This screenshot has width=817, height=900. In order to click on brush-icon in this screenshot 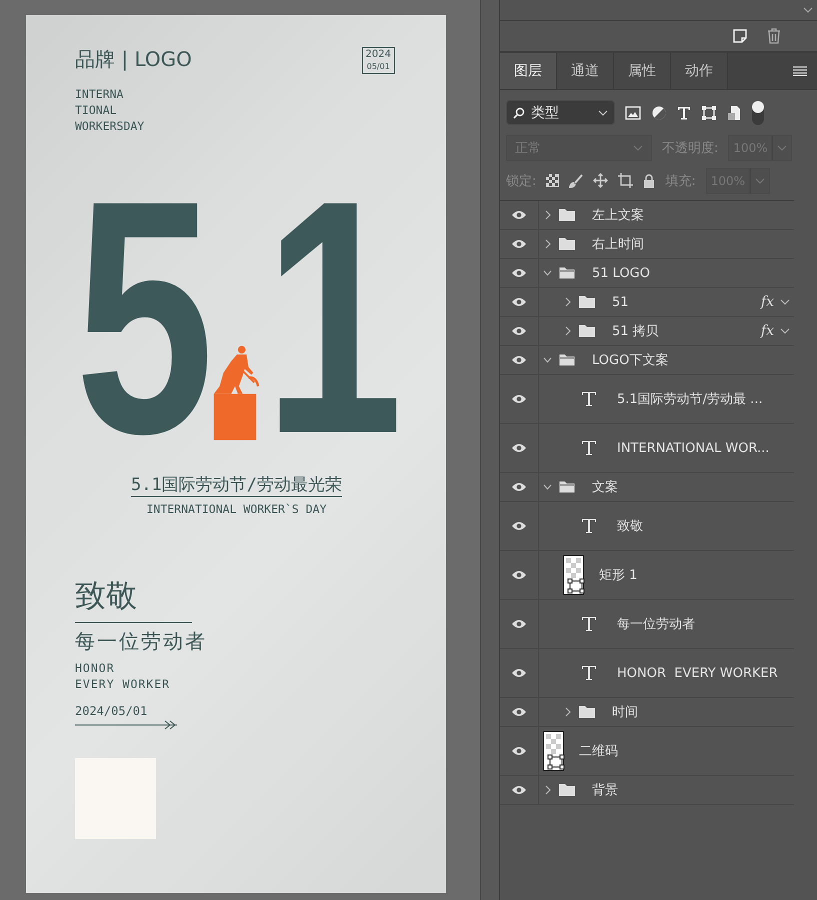, I will do `click(576, 181)`.